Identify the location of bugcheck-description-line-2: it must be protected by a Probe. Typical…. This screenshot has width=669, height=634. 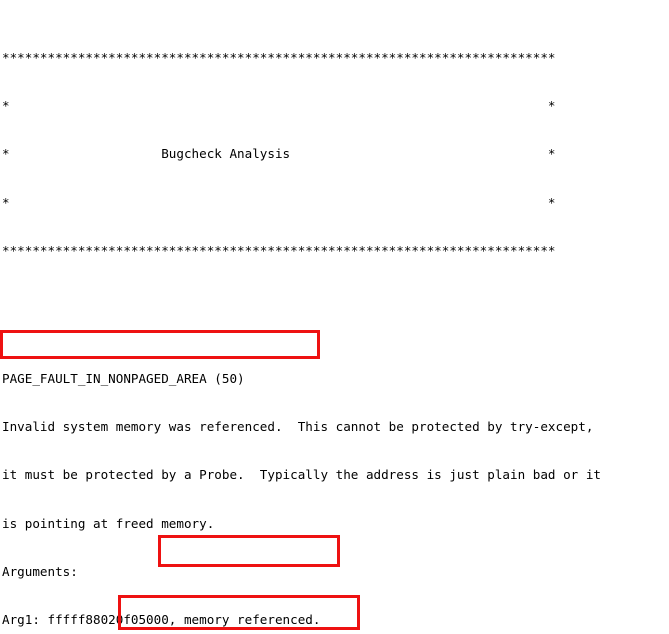
(301, 475).